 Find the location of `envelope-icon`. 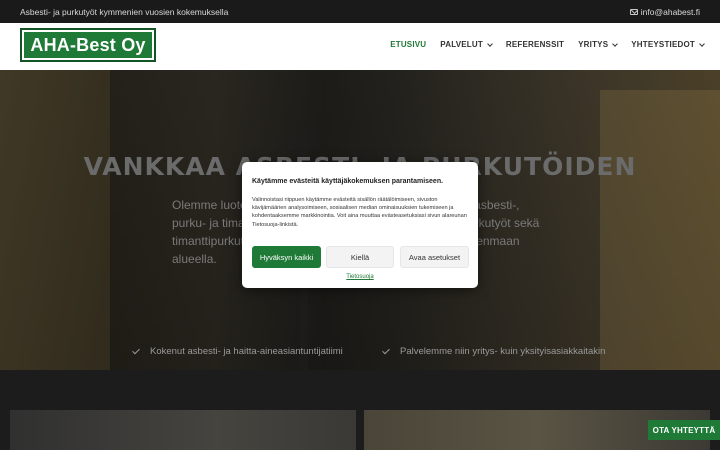

envelope-icon is located at coordinates (633, 12).